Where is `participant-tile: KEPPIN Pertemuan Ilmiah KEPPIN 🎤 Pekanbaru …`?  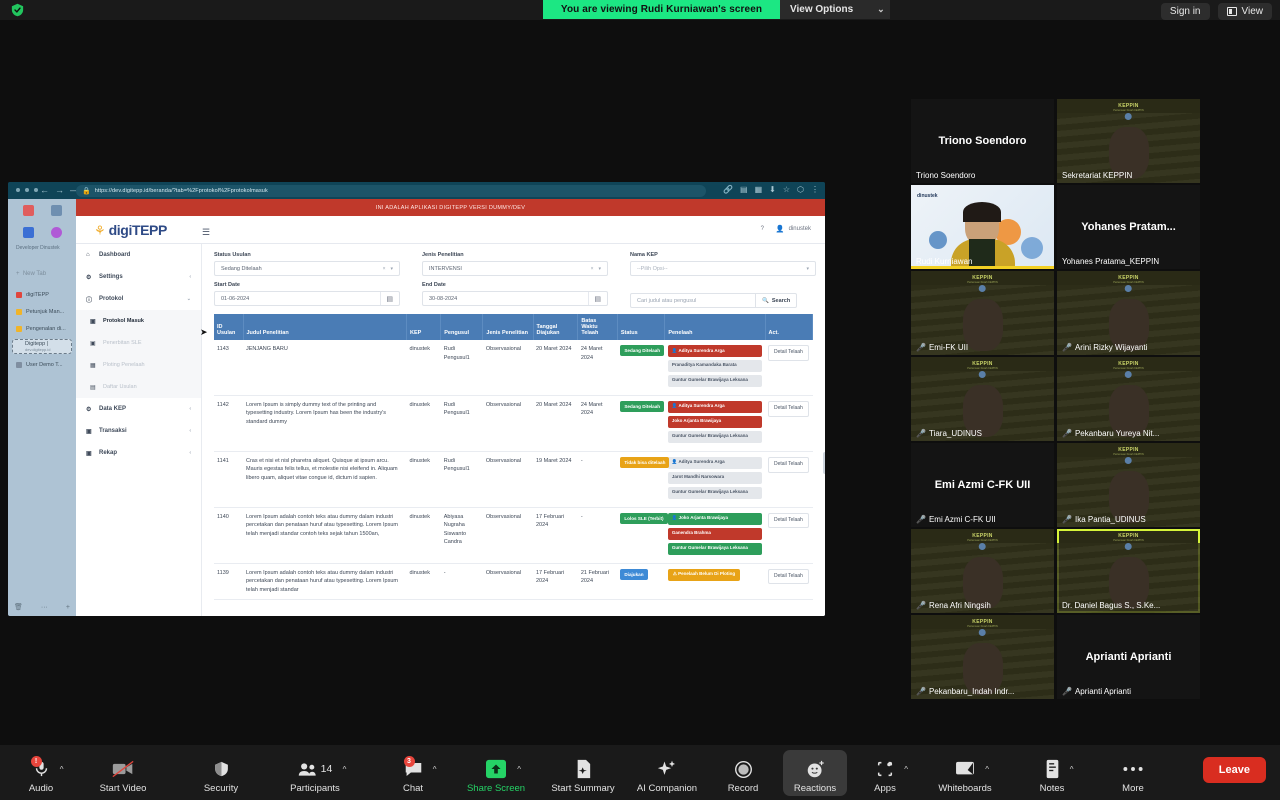
participant-tile: KEPPIN Pertemuan Ilmiah KEPPIN 🎤 Pekanbaru … is located at coordinates (1128, 399).